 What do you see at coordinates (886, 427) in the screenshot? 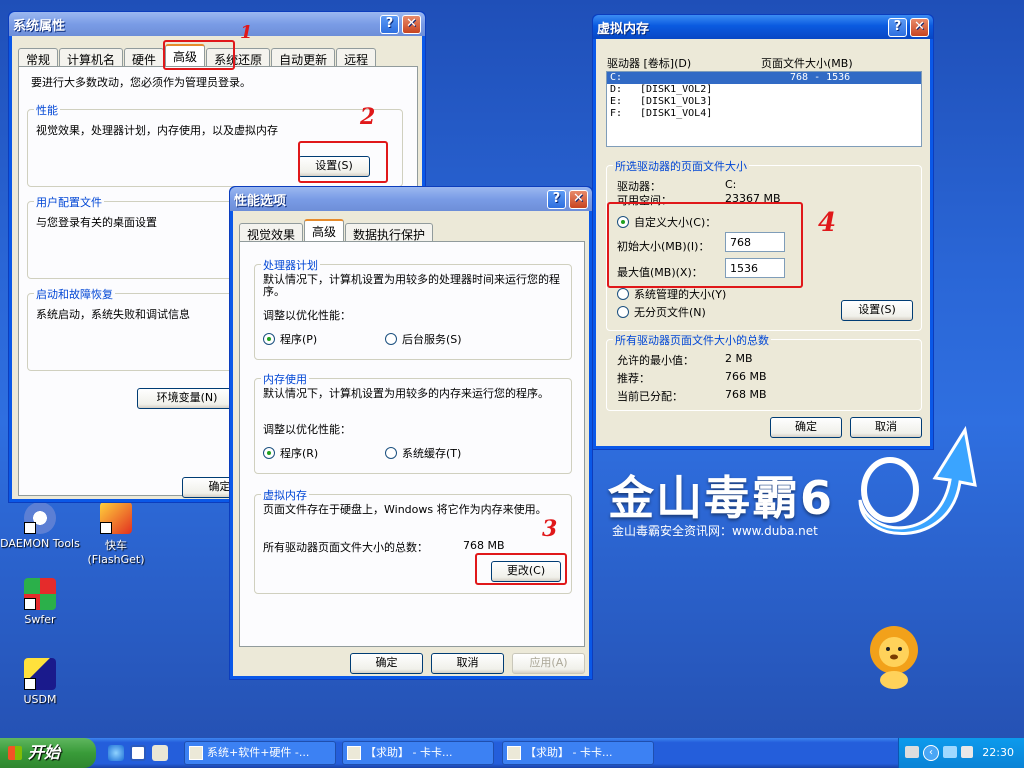
I see `virtual-memory-cancel-button: 取消` at bounding box center [886, 427].